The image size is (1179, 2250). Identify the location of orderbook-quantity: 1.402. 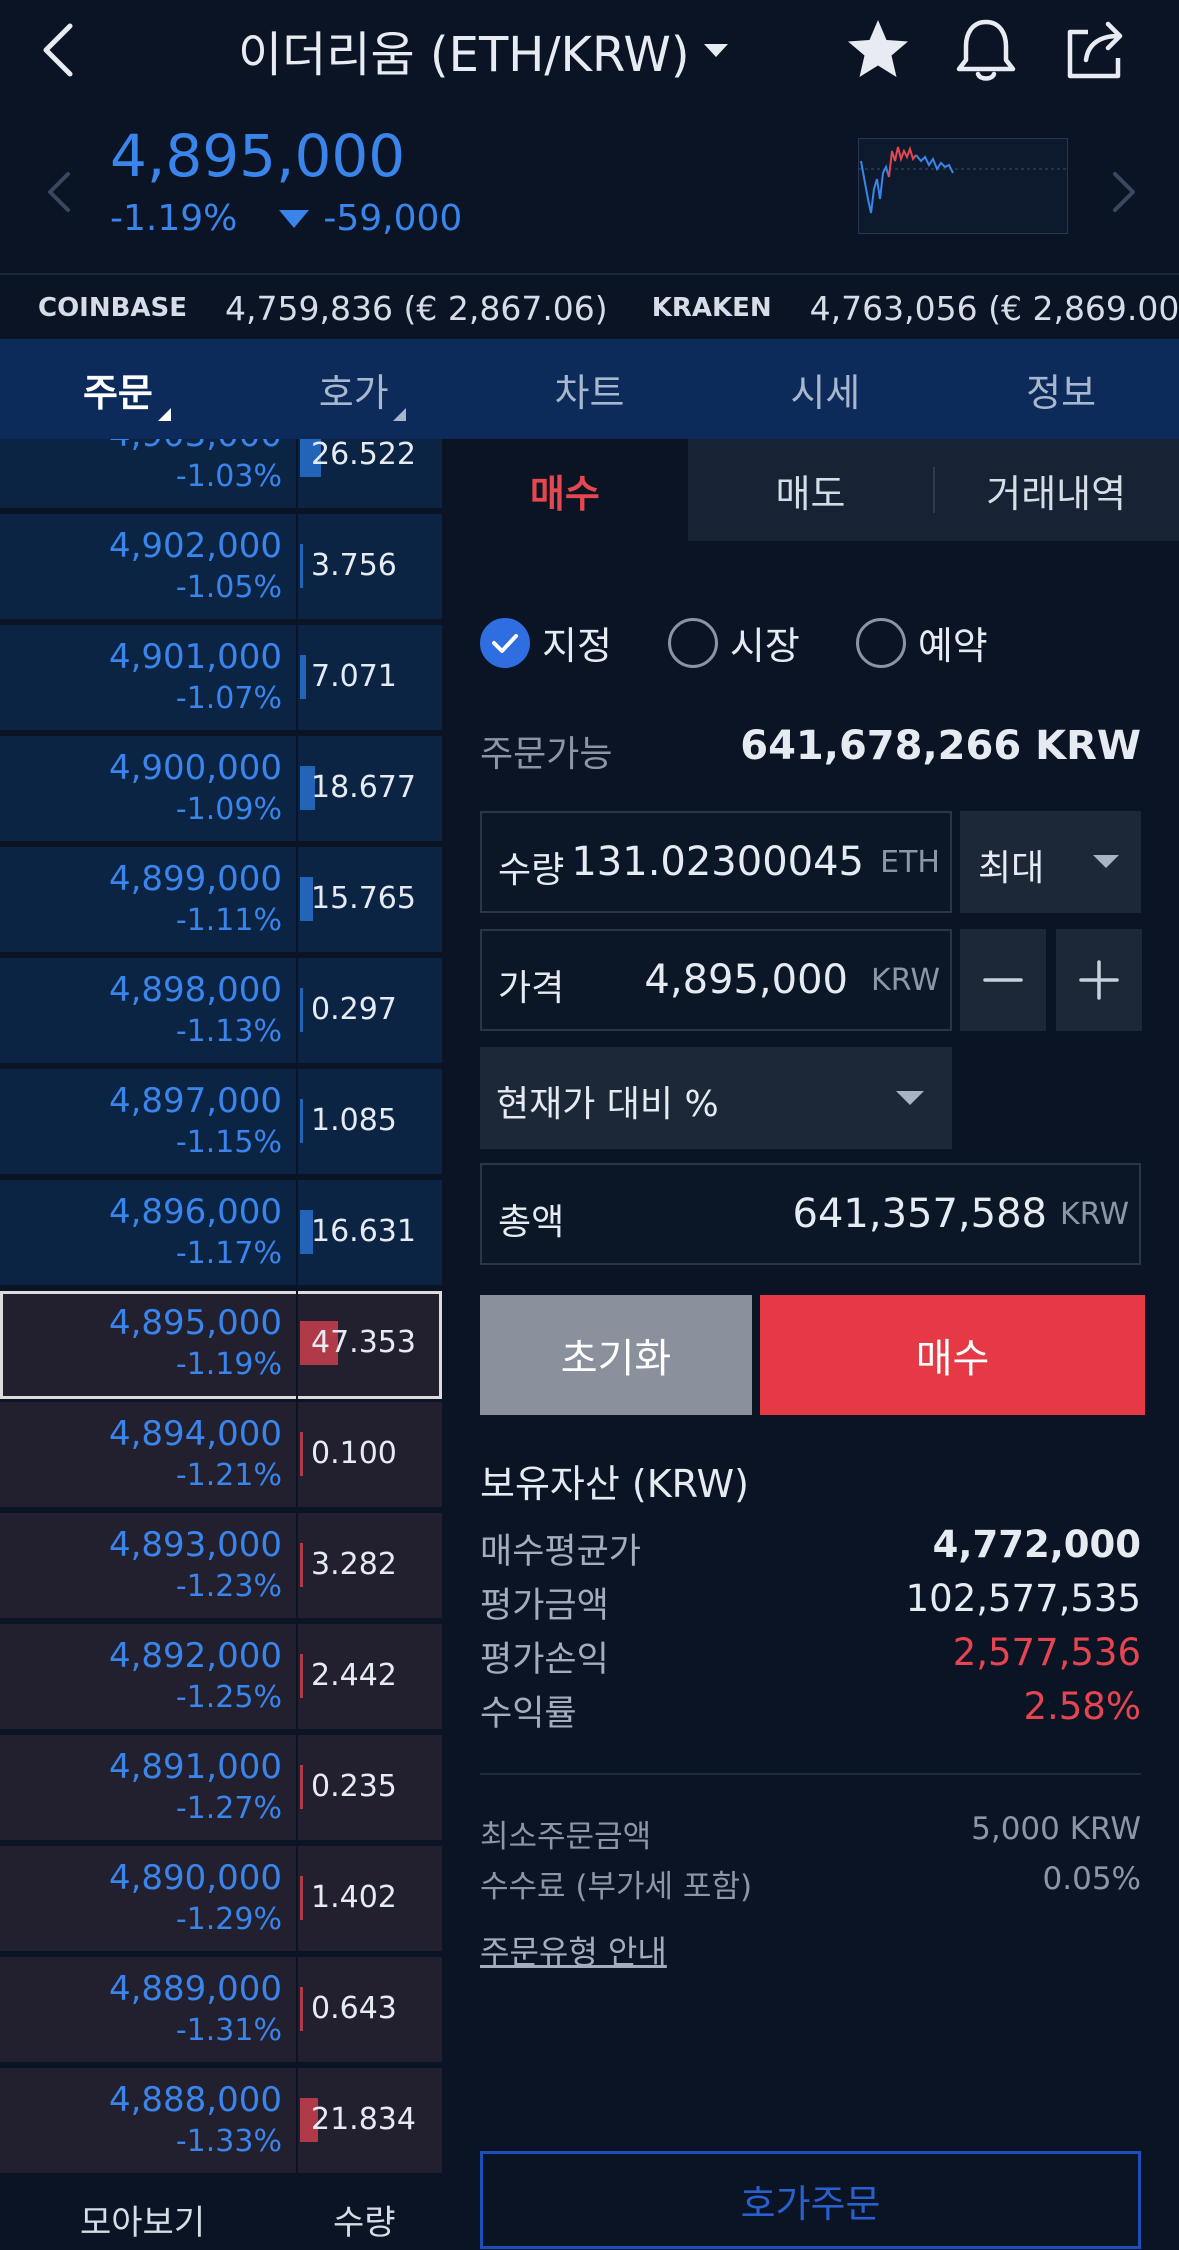
(354, 1897).